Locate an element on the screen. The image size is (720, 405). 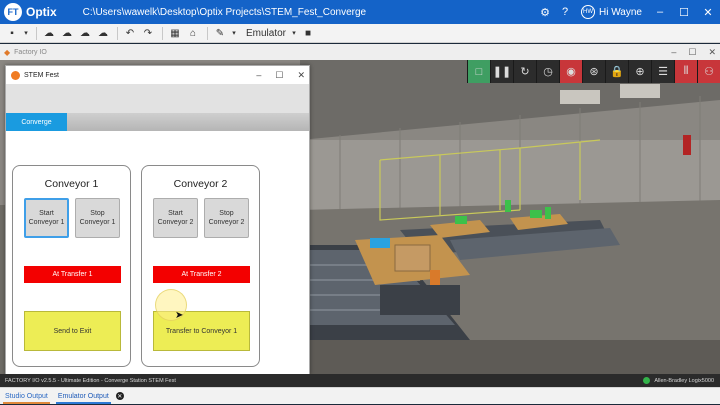
app-logo: FT Optix is located at coordinates (30, 12).